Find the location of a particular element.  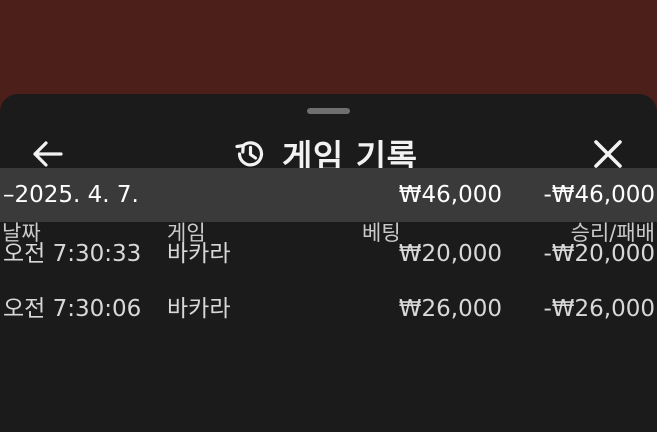

row-result: -₩20,000 is located at coordinates (599, 254).